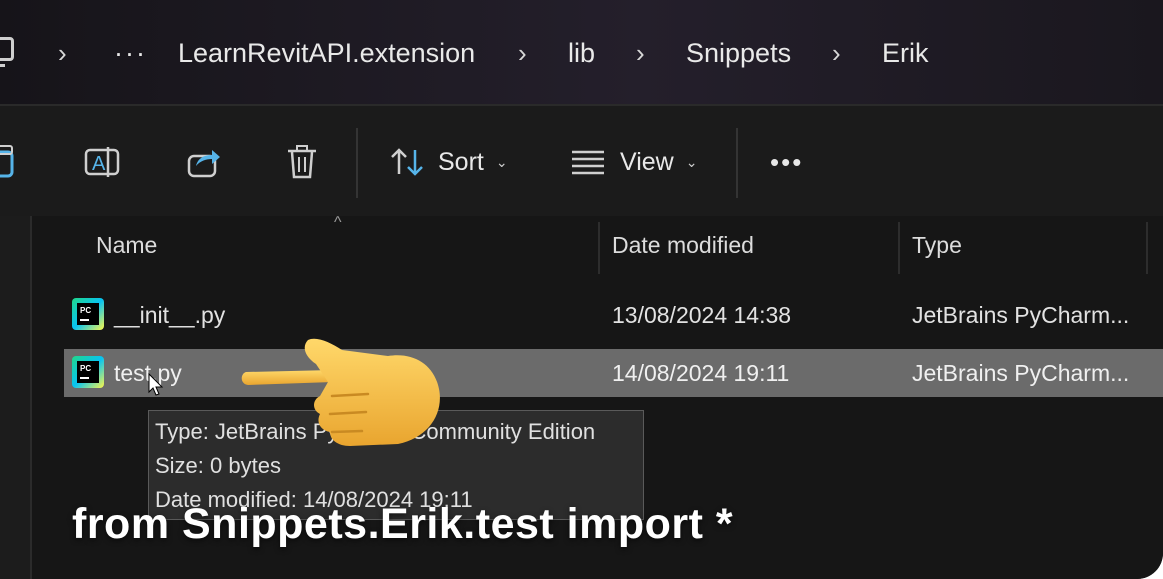  I want to click on svg-text: A, so click(99, 164).